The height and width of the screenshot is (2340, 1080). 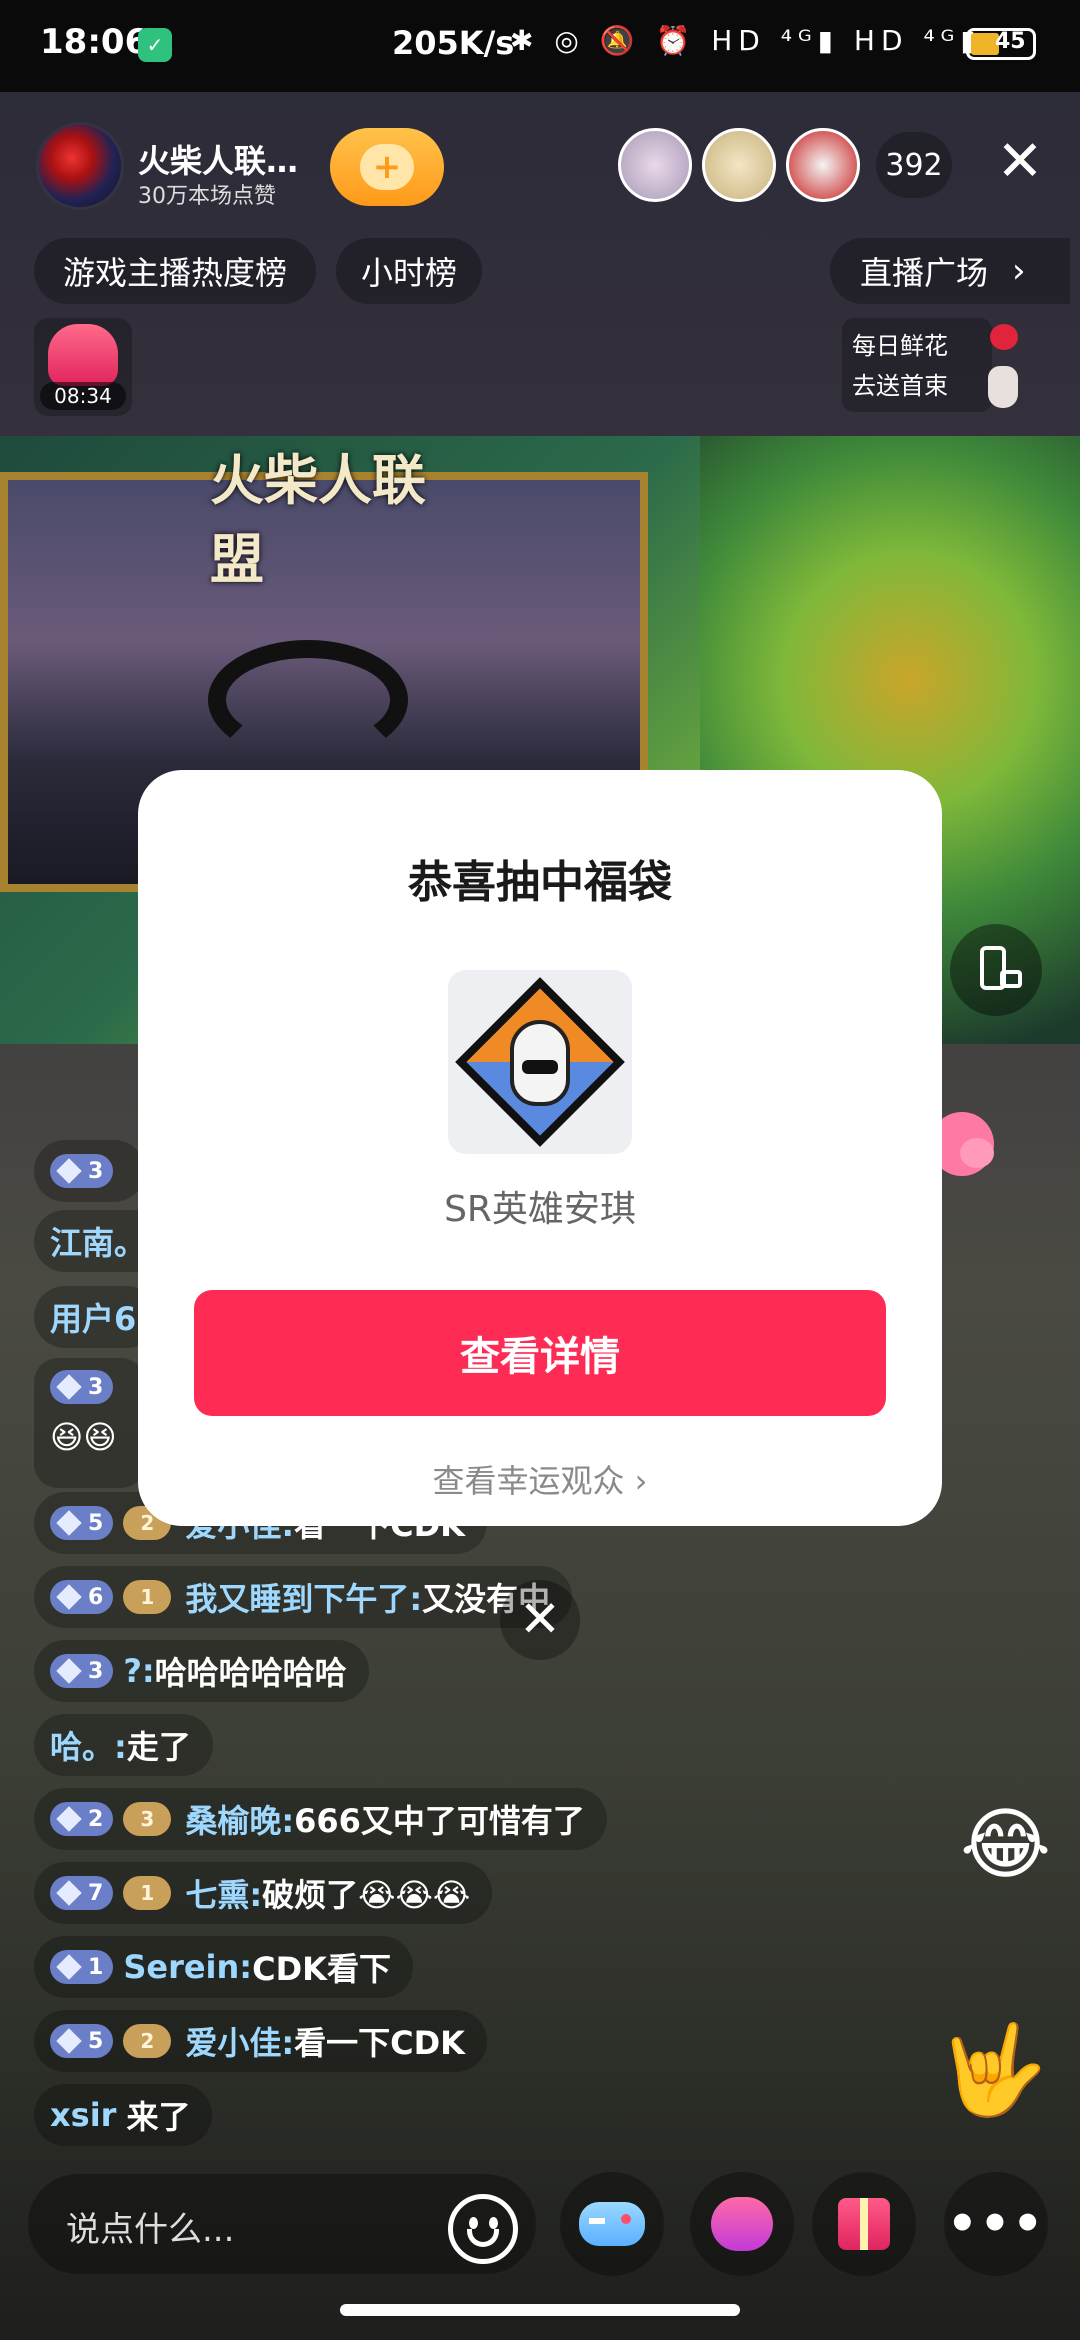 I want to click on user-level-badge: 2, so click(x=82, y=1819).